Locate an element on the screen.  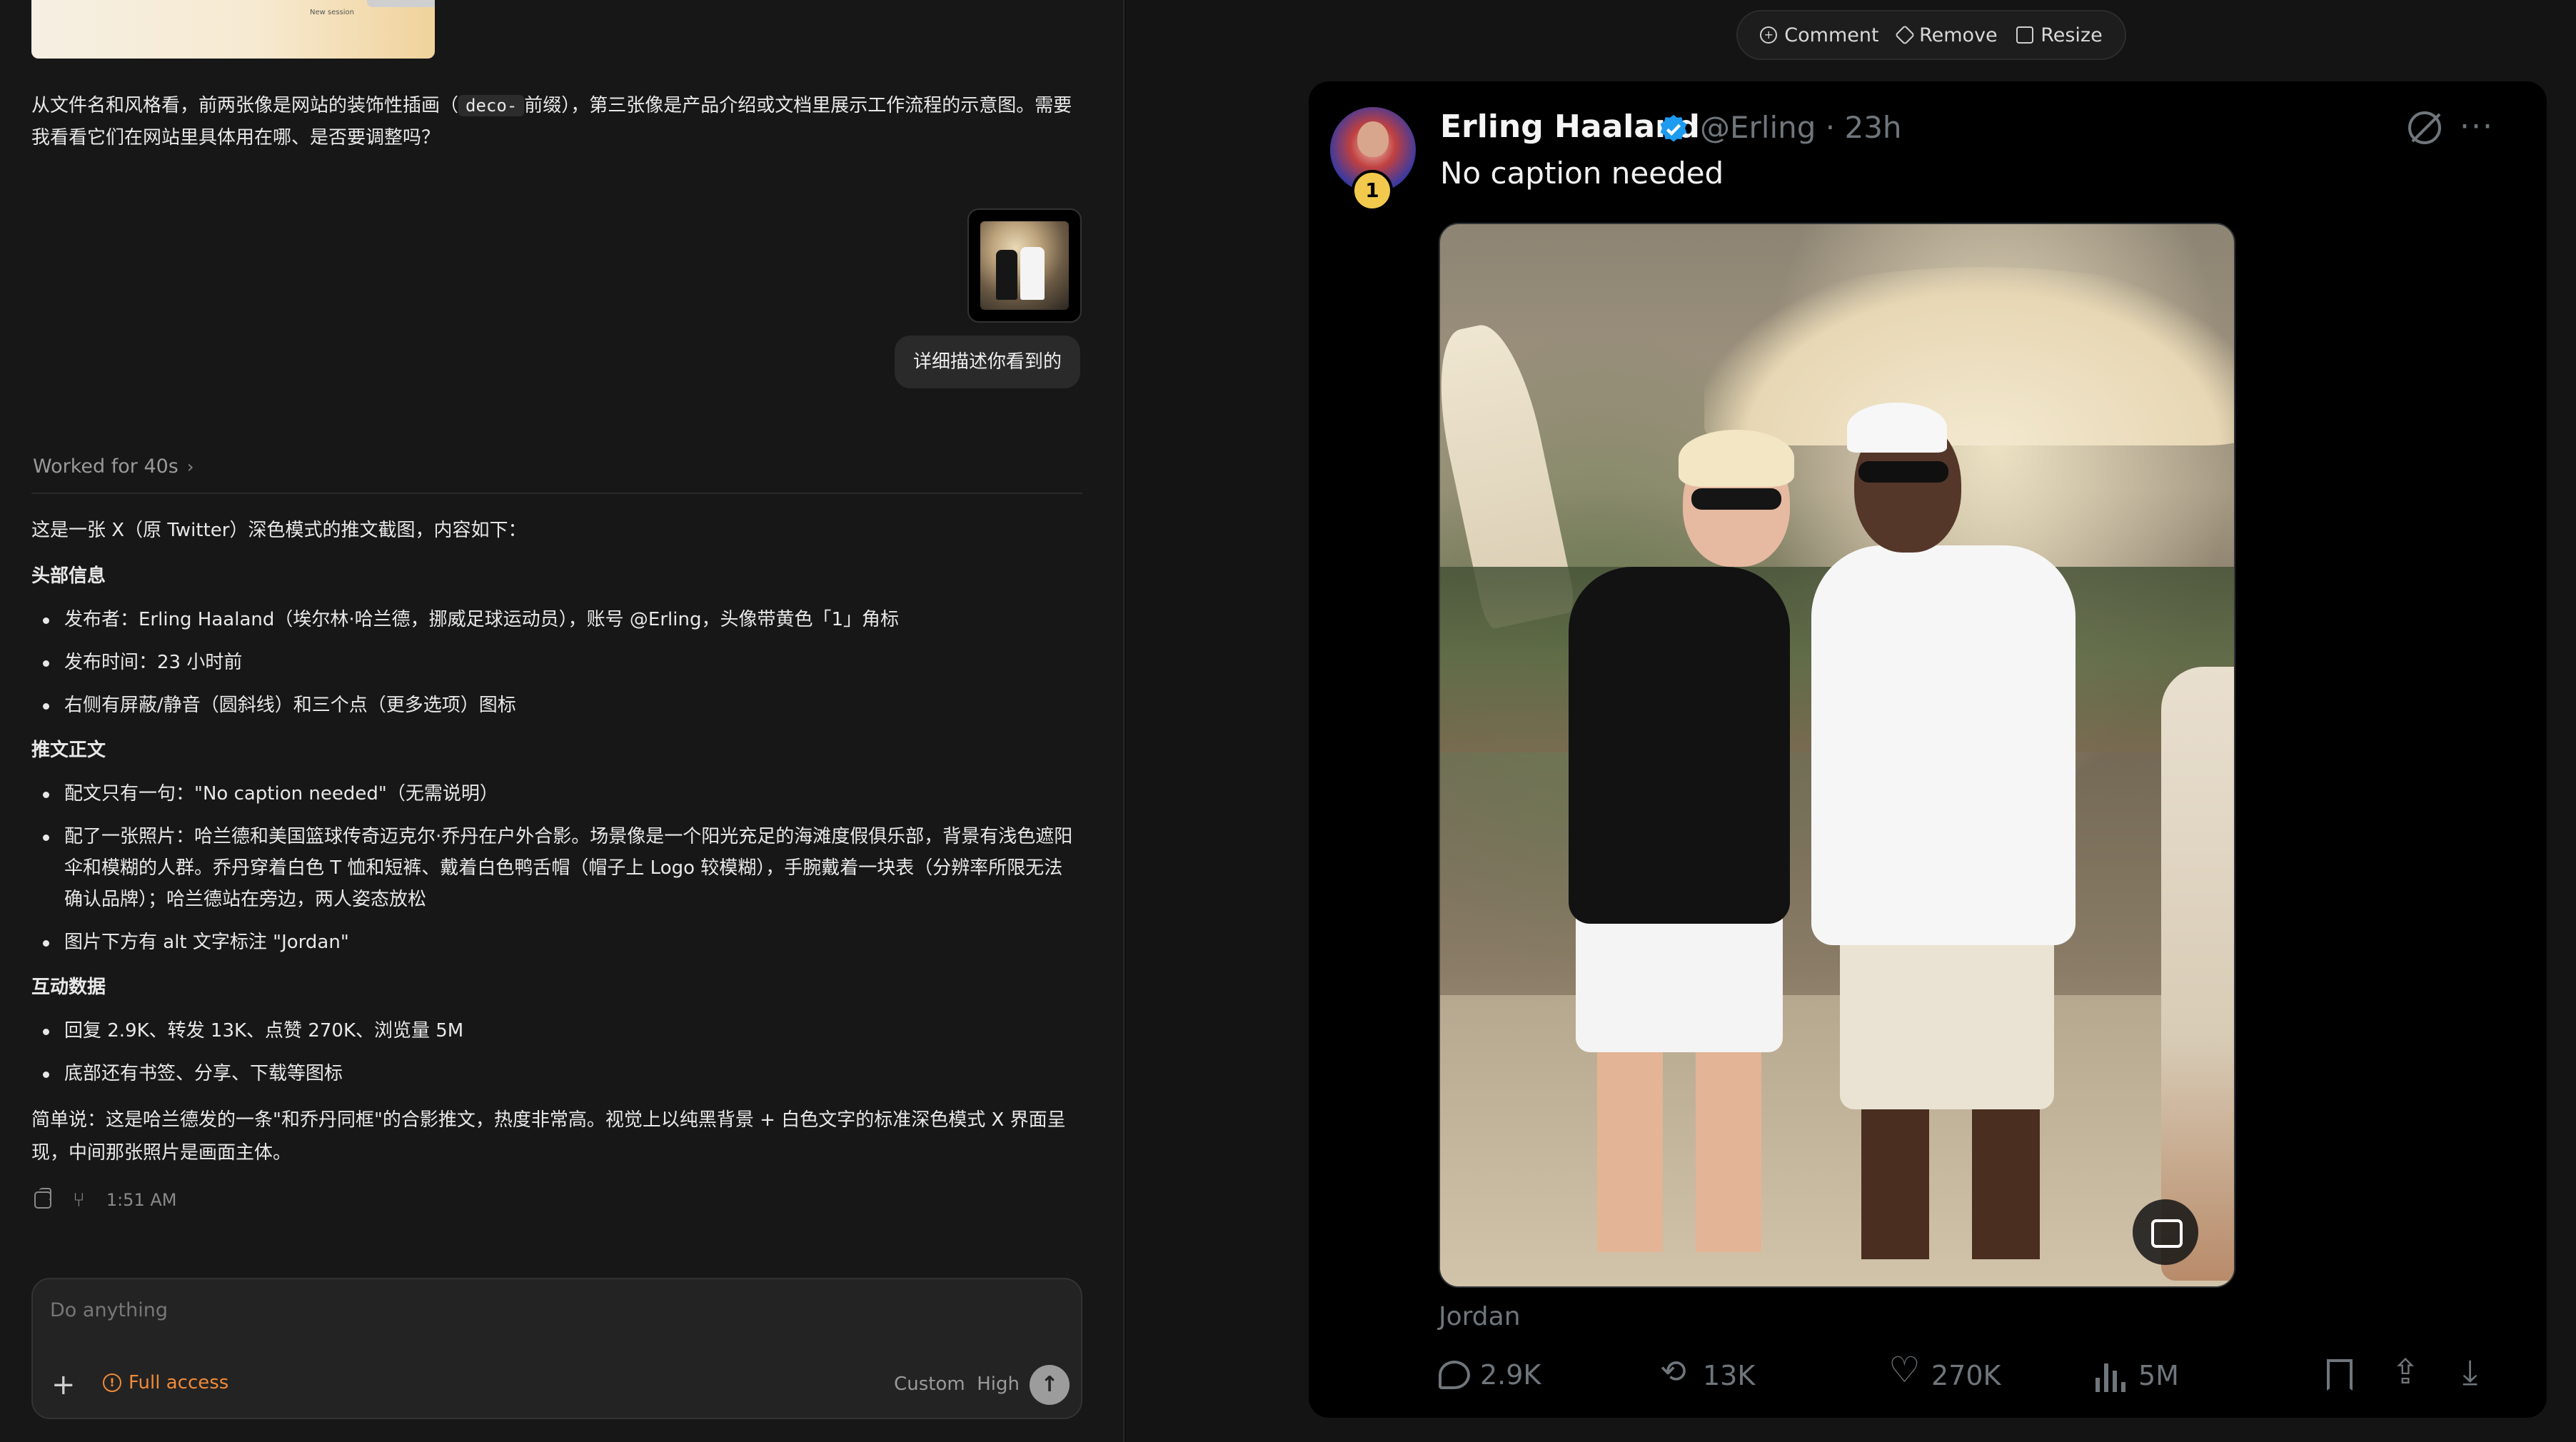
model-label: Custom is located at coordinates (929, 1384).